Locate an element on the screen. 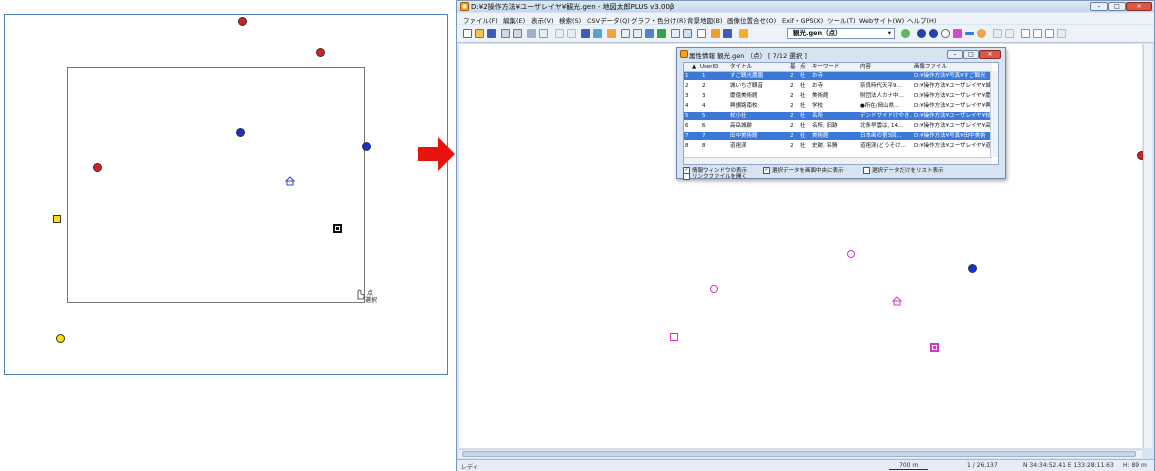 Image resolution: width=1155 pixels, height=471 pixels. menu-file: ファイル(F) is located at coordinates (480, 20).